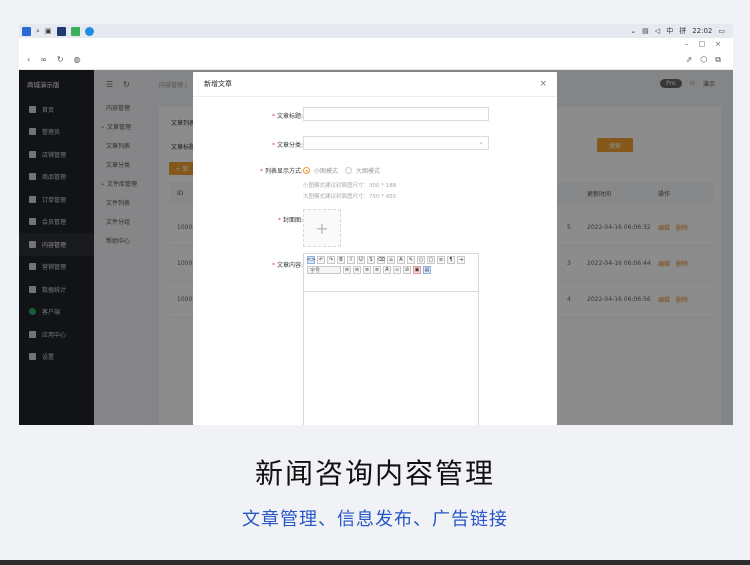 The width and height of the screenshot is (750, 565). What do you see at coordinates (75, 31) in the screenshot?
I see `wechat-icon` at bounding box center [75, 31].